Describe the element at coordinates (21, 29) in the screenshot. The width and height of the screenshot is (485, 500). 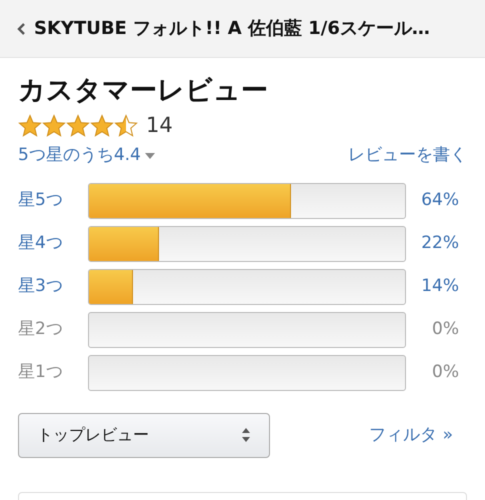
I see `back-chevron-icon` at that location.